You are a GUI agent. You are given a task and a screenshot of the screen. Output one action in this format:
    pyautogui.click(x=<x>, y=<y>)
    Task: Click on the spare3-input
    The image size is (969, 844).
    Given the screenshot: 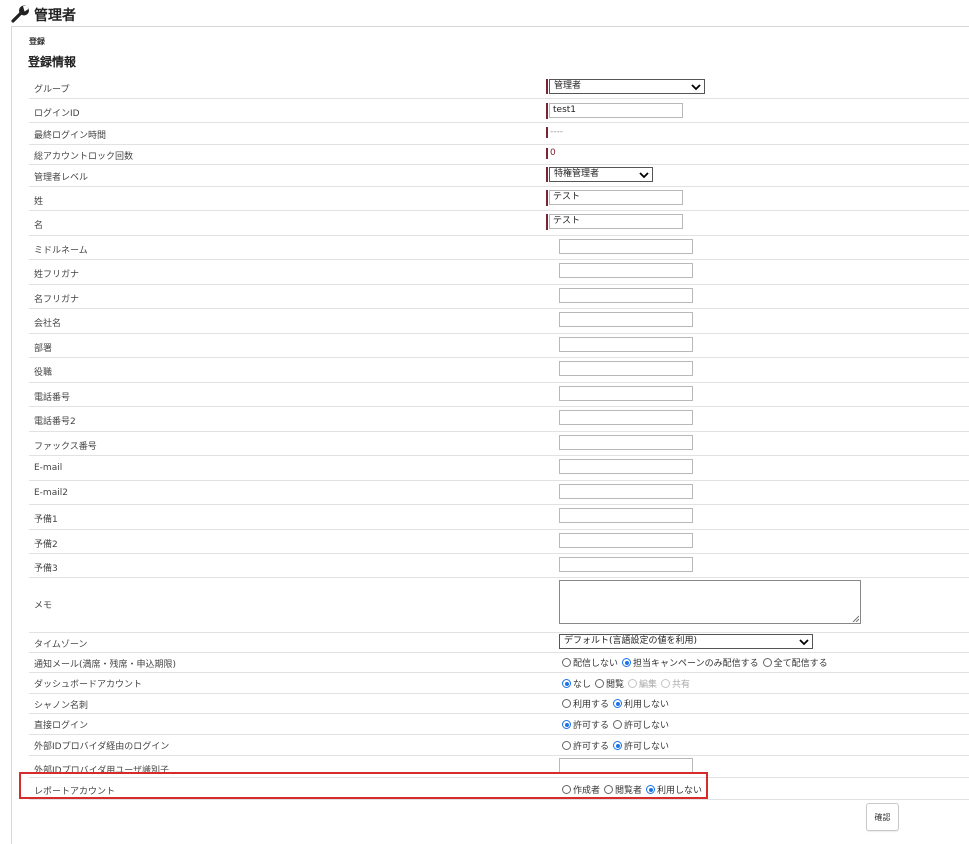 What is the action you would take?
    pyautogui.click(x=626, y=564)
    